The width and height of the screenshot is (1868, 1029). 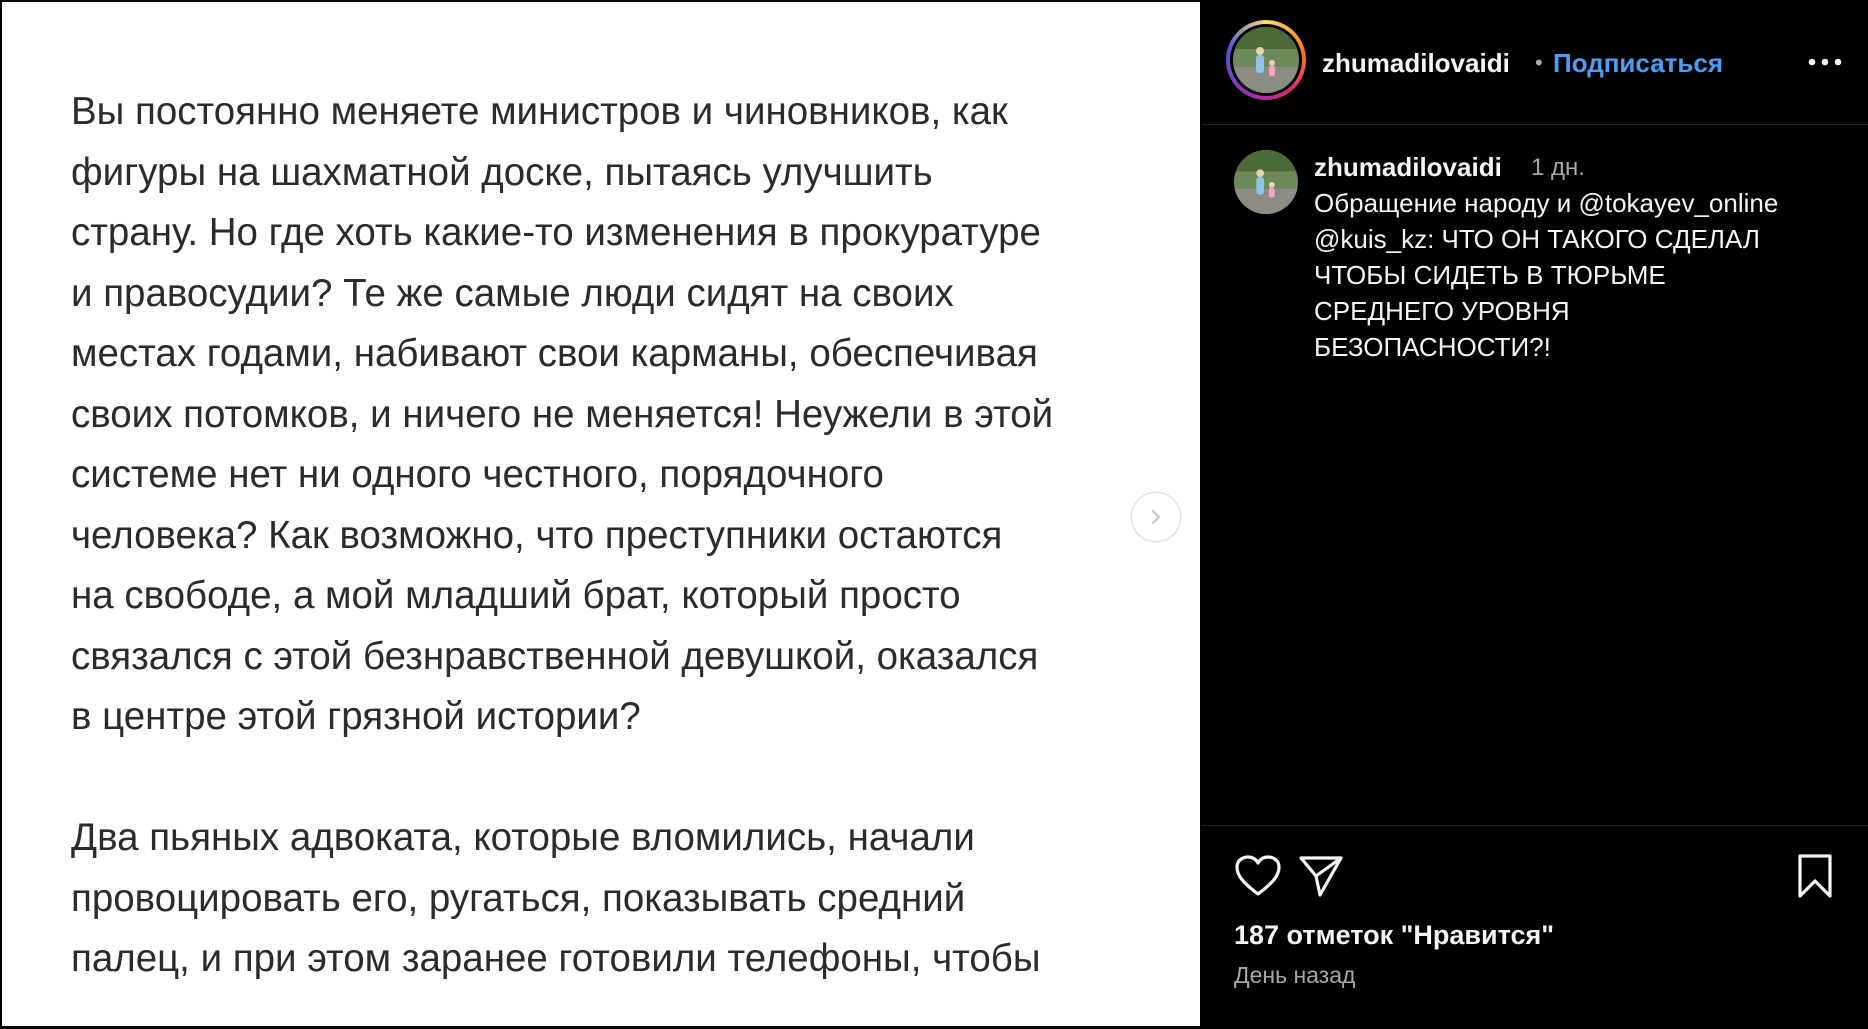 I want to click on bookmark-icon, so click(x=1815, y=876).